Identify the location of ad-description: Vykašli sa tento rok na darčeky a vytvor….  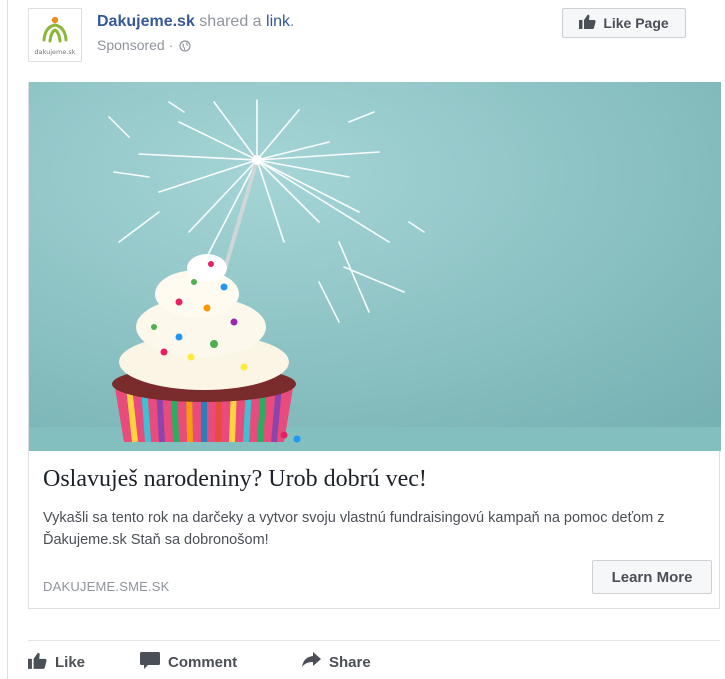
(354, 529).